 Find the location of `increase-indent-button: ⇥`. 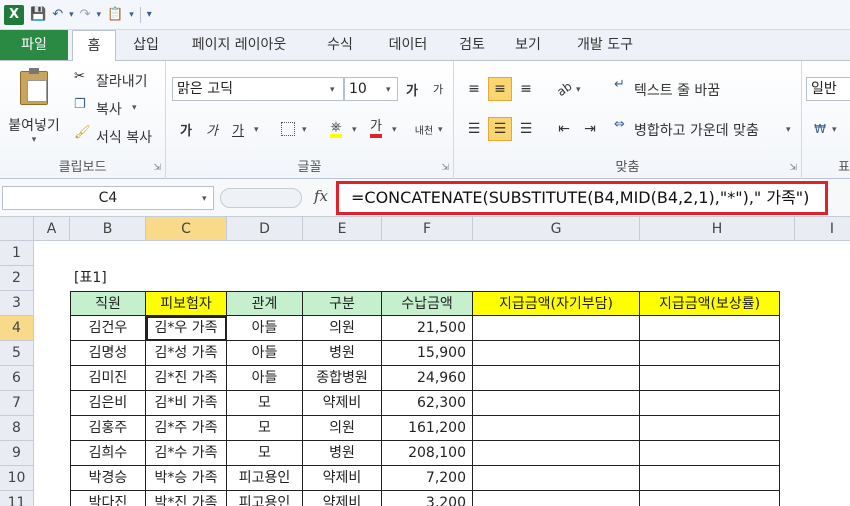

increase-indent-button: ⇥ is located at coordinates (590, 129).